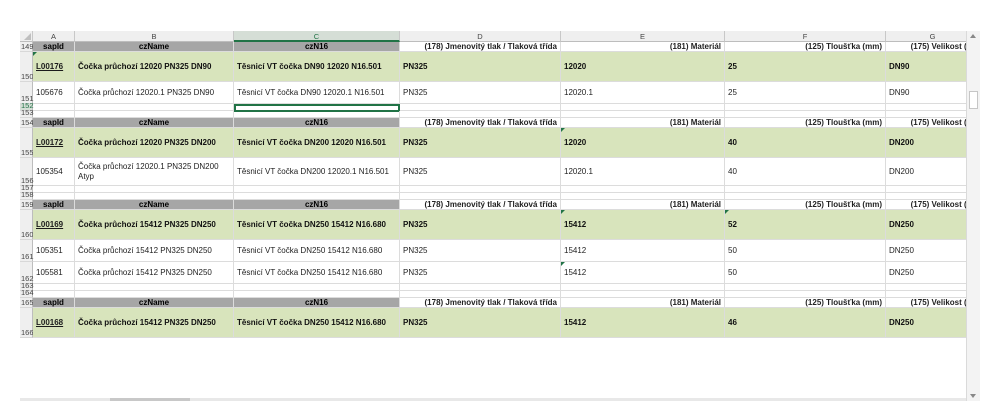 The width and height of the screenshot is (1000, 418). Describe the element at coordinates (480, 107) in the screenshot. I see `cell-d152` at that location.